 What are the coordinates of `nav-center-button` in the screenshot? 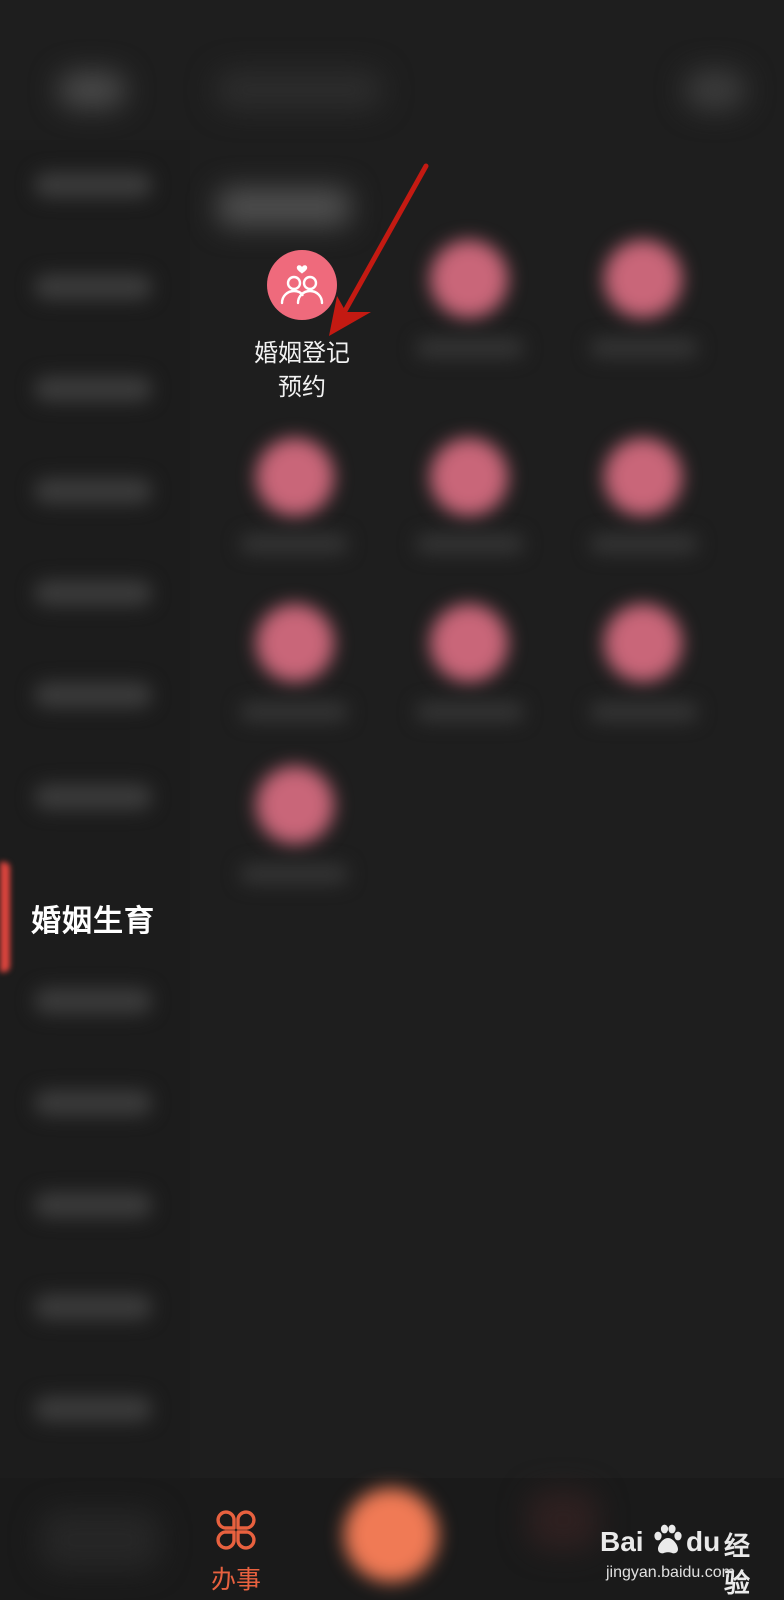 It's located at (391, 1535).